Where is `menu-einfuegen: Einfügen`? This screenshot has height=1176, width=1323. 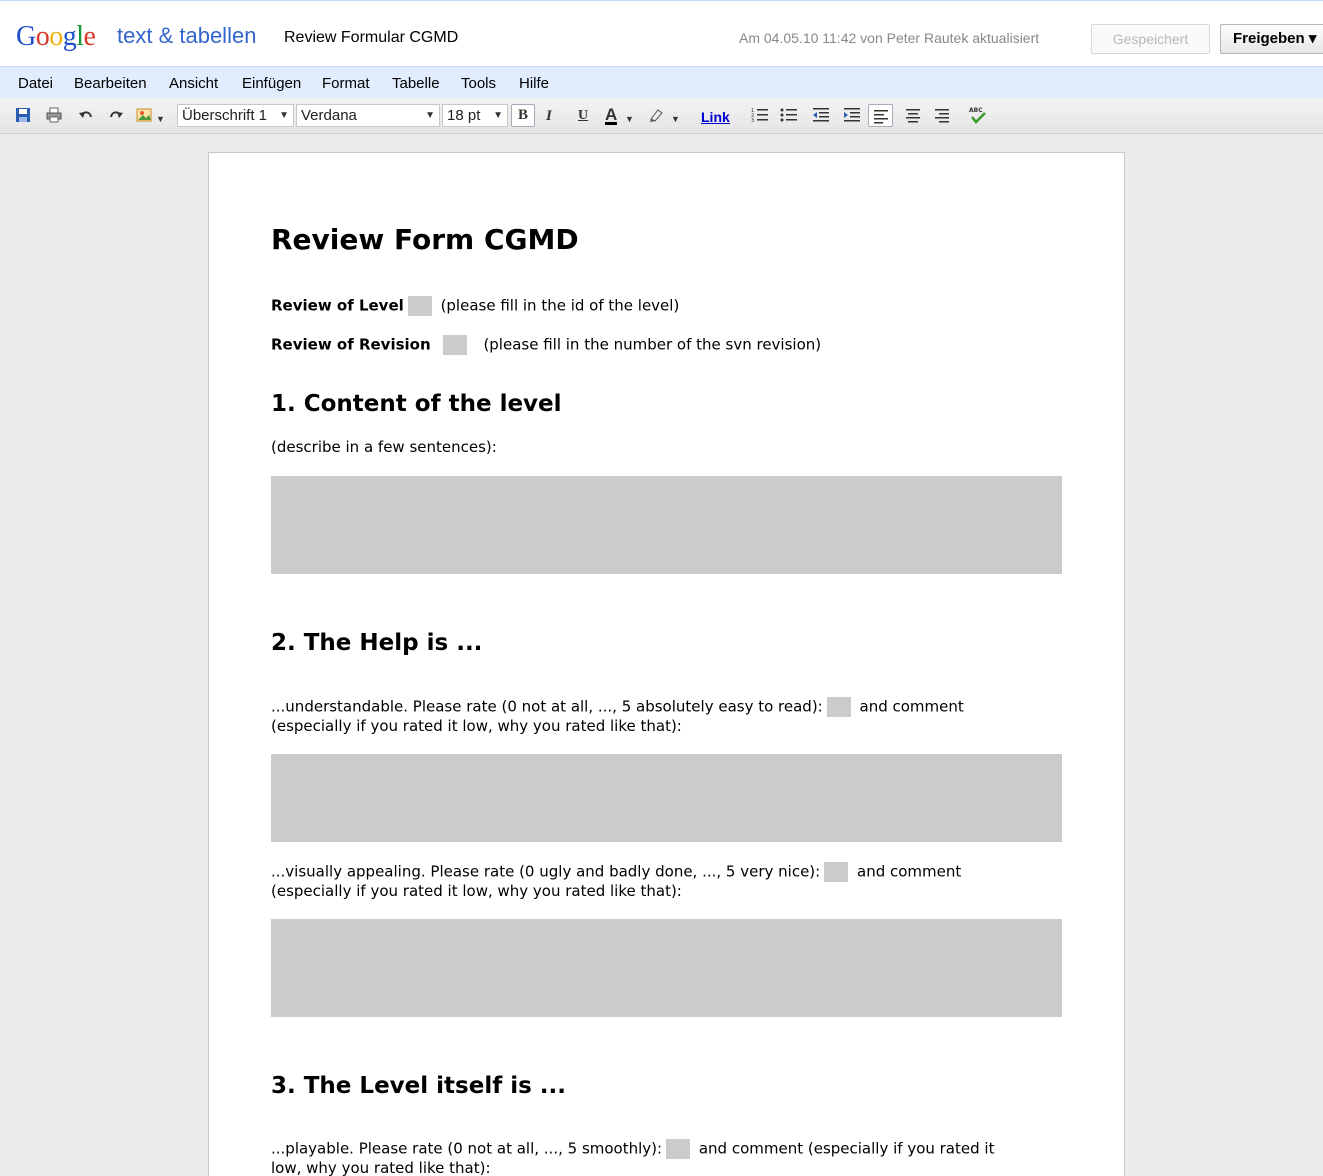
menu-einfuegen: Einfügen is located at coordinates (271, 83).